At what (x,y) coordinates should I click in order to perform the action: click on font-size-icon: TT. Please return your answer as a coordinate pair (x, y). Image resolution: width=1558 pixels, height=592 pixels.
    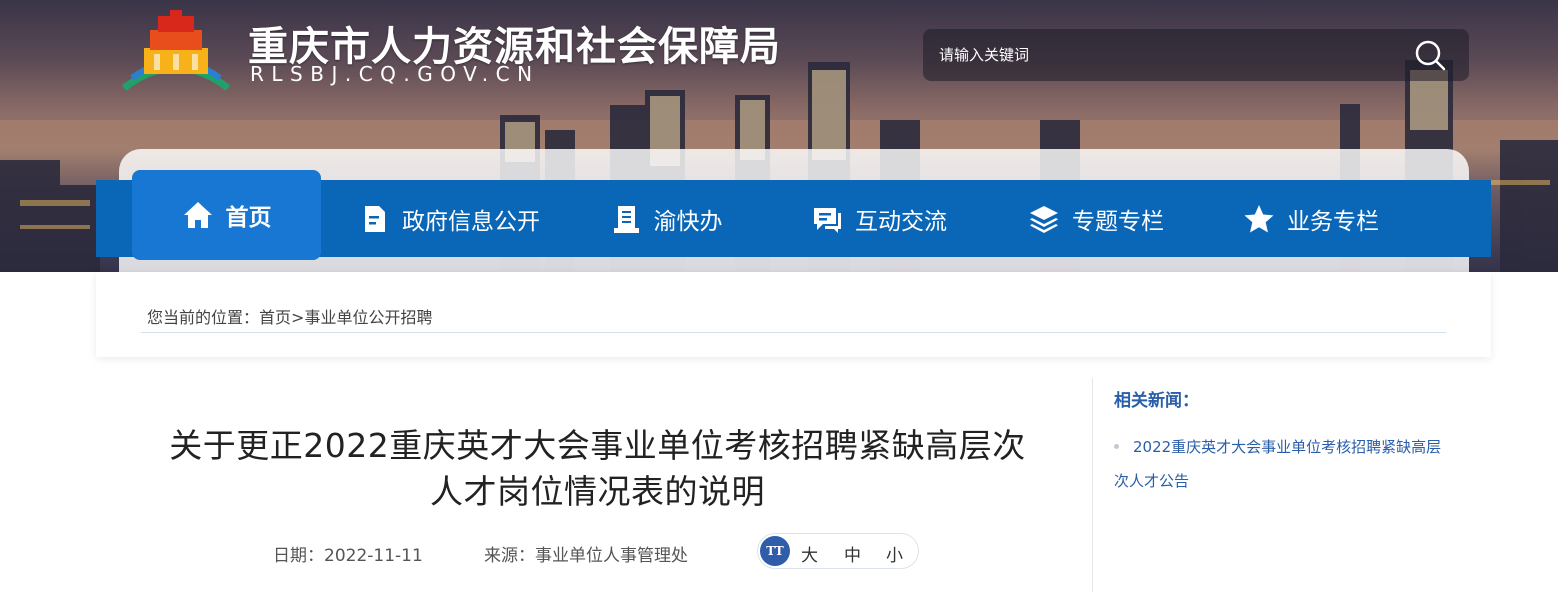
    Looking at the image, I should click on (775, 551).